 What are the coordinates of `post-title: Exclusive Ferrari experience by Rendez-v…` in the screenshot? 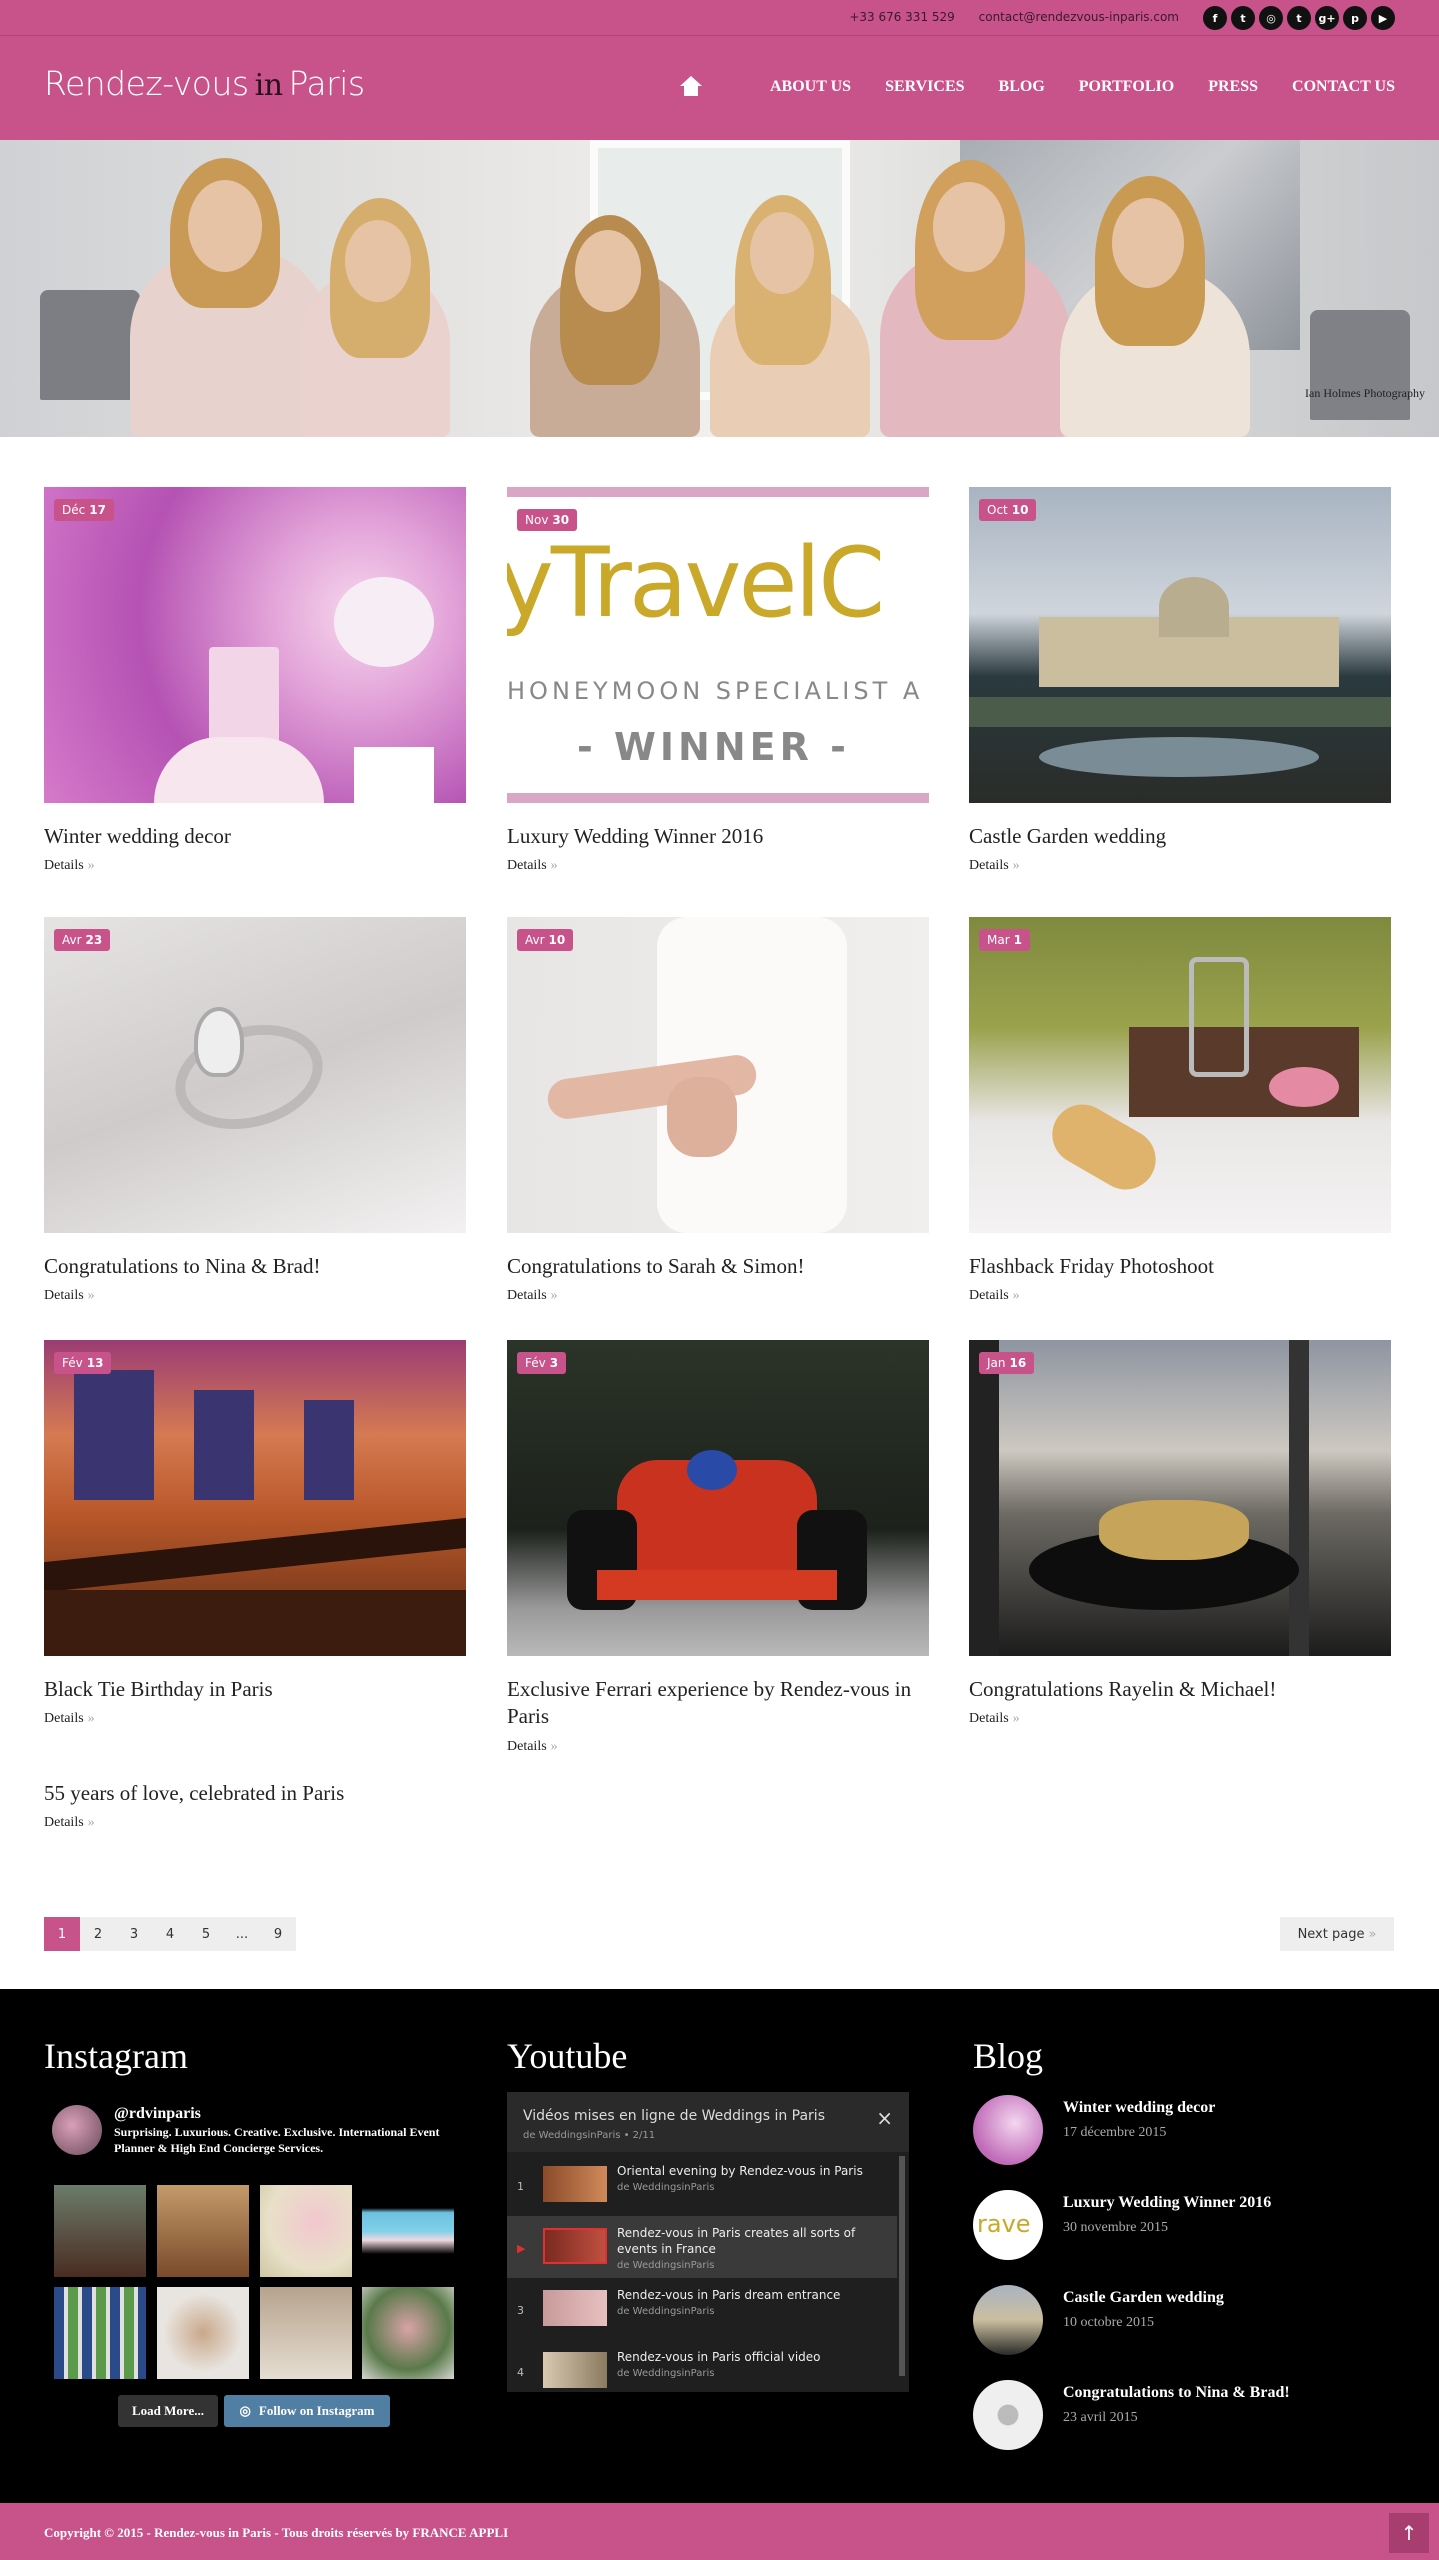 It's located at (718, 1703).